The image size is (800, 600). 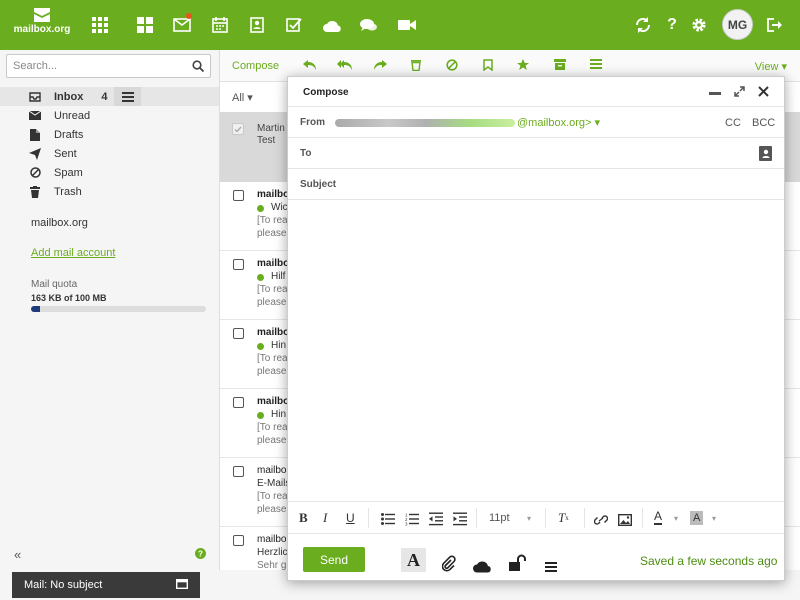 I want to click on mail-quota-label: Mail quota, so click(x=54, y=284).